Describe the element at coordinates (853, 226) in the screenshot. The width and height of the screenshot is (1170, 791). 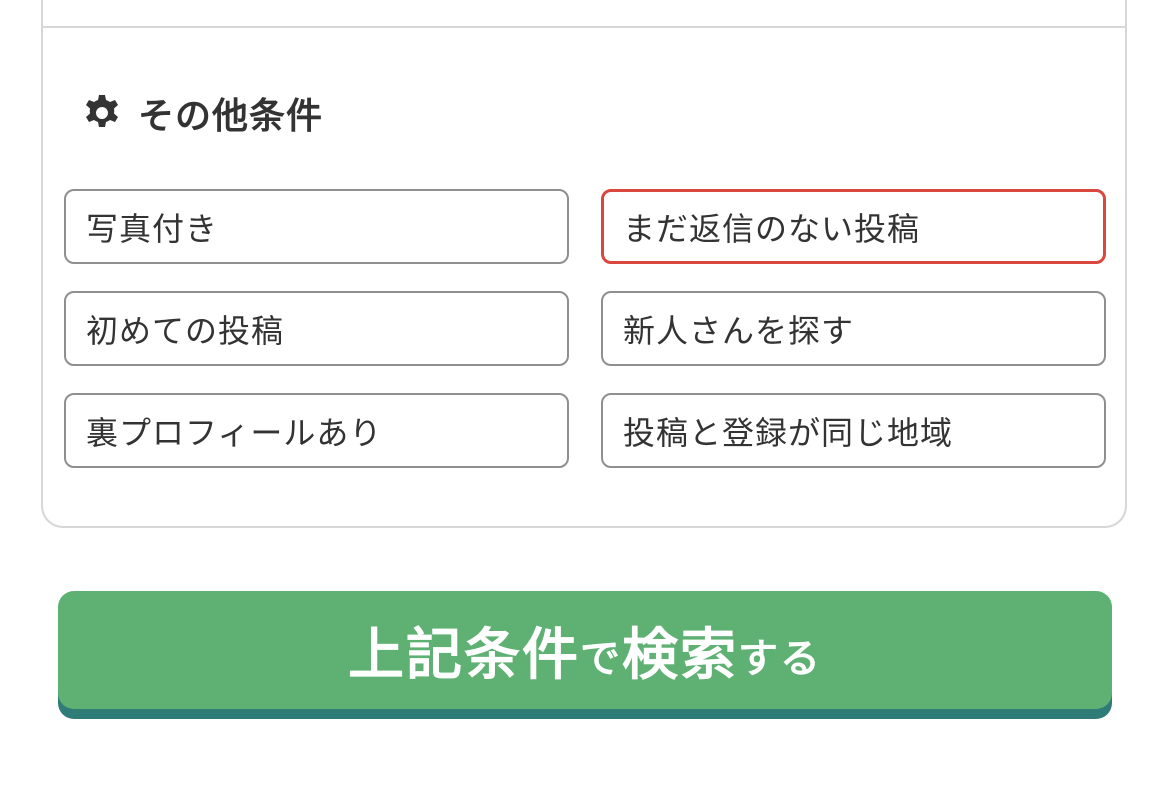
I see `option-no-reply-yet: まだ返信のない投稿` at that location.